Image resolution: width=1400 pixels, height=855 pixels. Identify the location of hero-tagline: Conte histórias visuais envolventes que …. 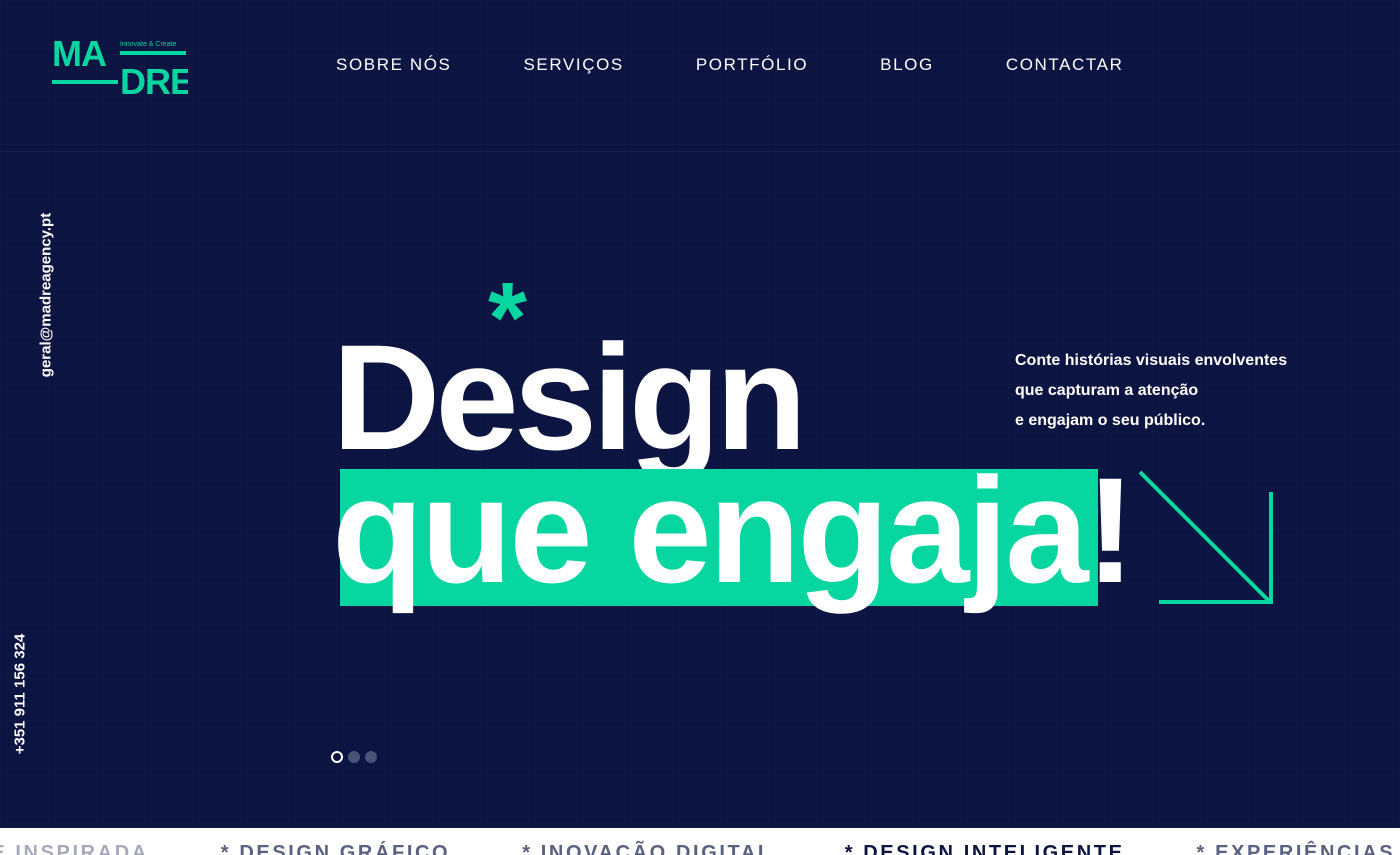
(1175, 391).